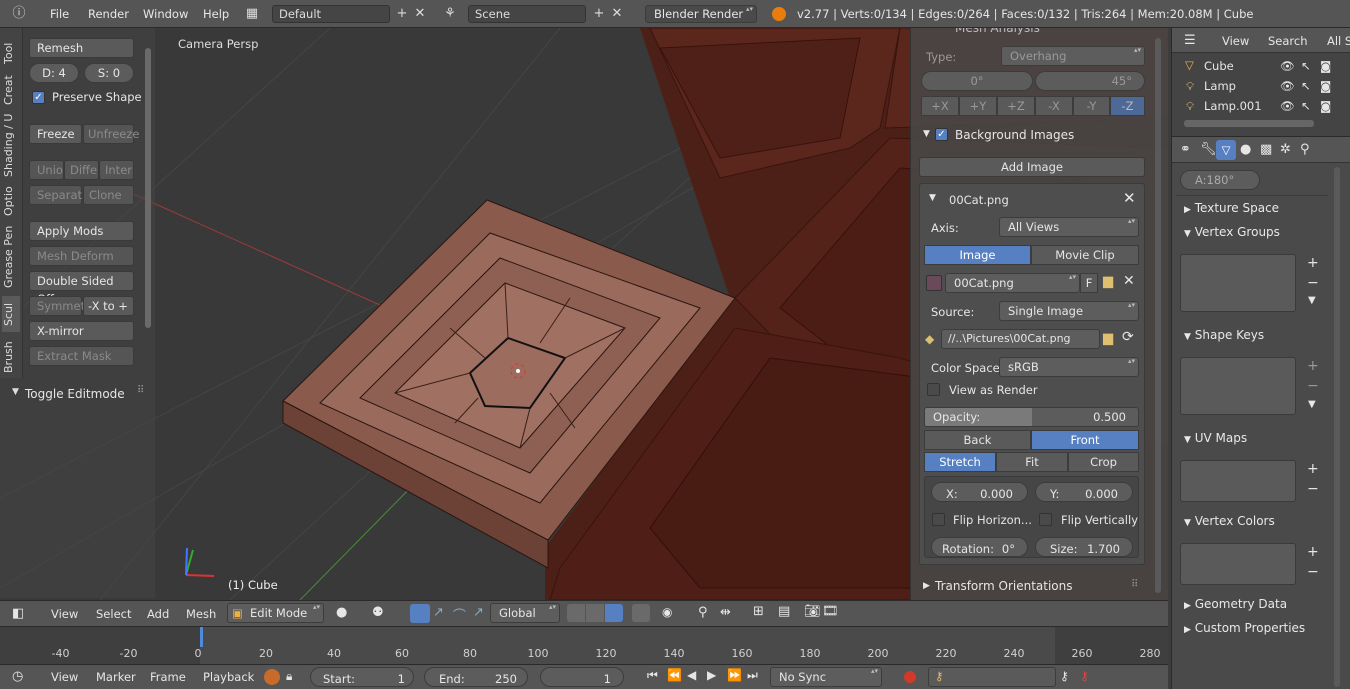  I want to click on preview-range-icon, so click(272, 677).